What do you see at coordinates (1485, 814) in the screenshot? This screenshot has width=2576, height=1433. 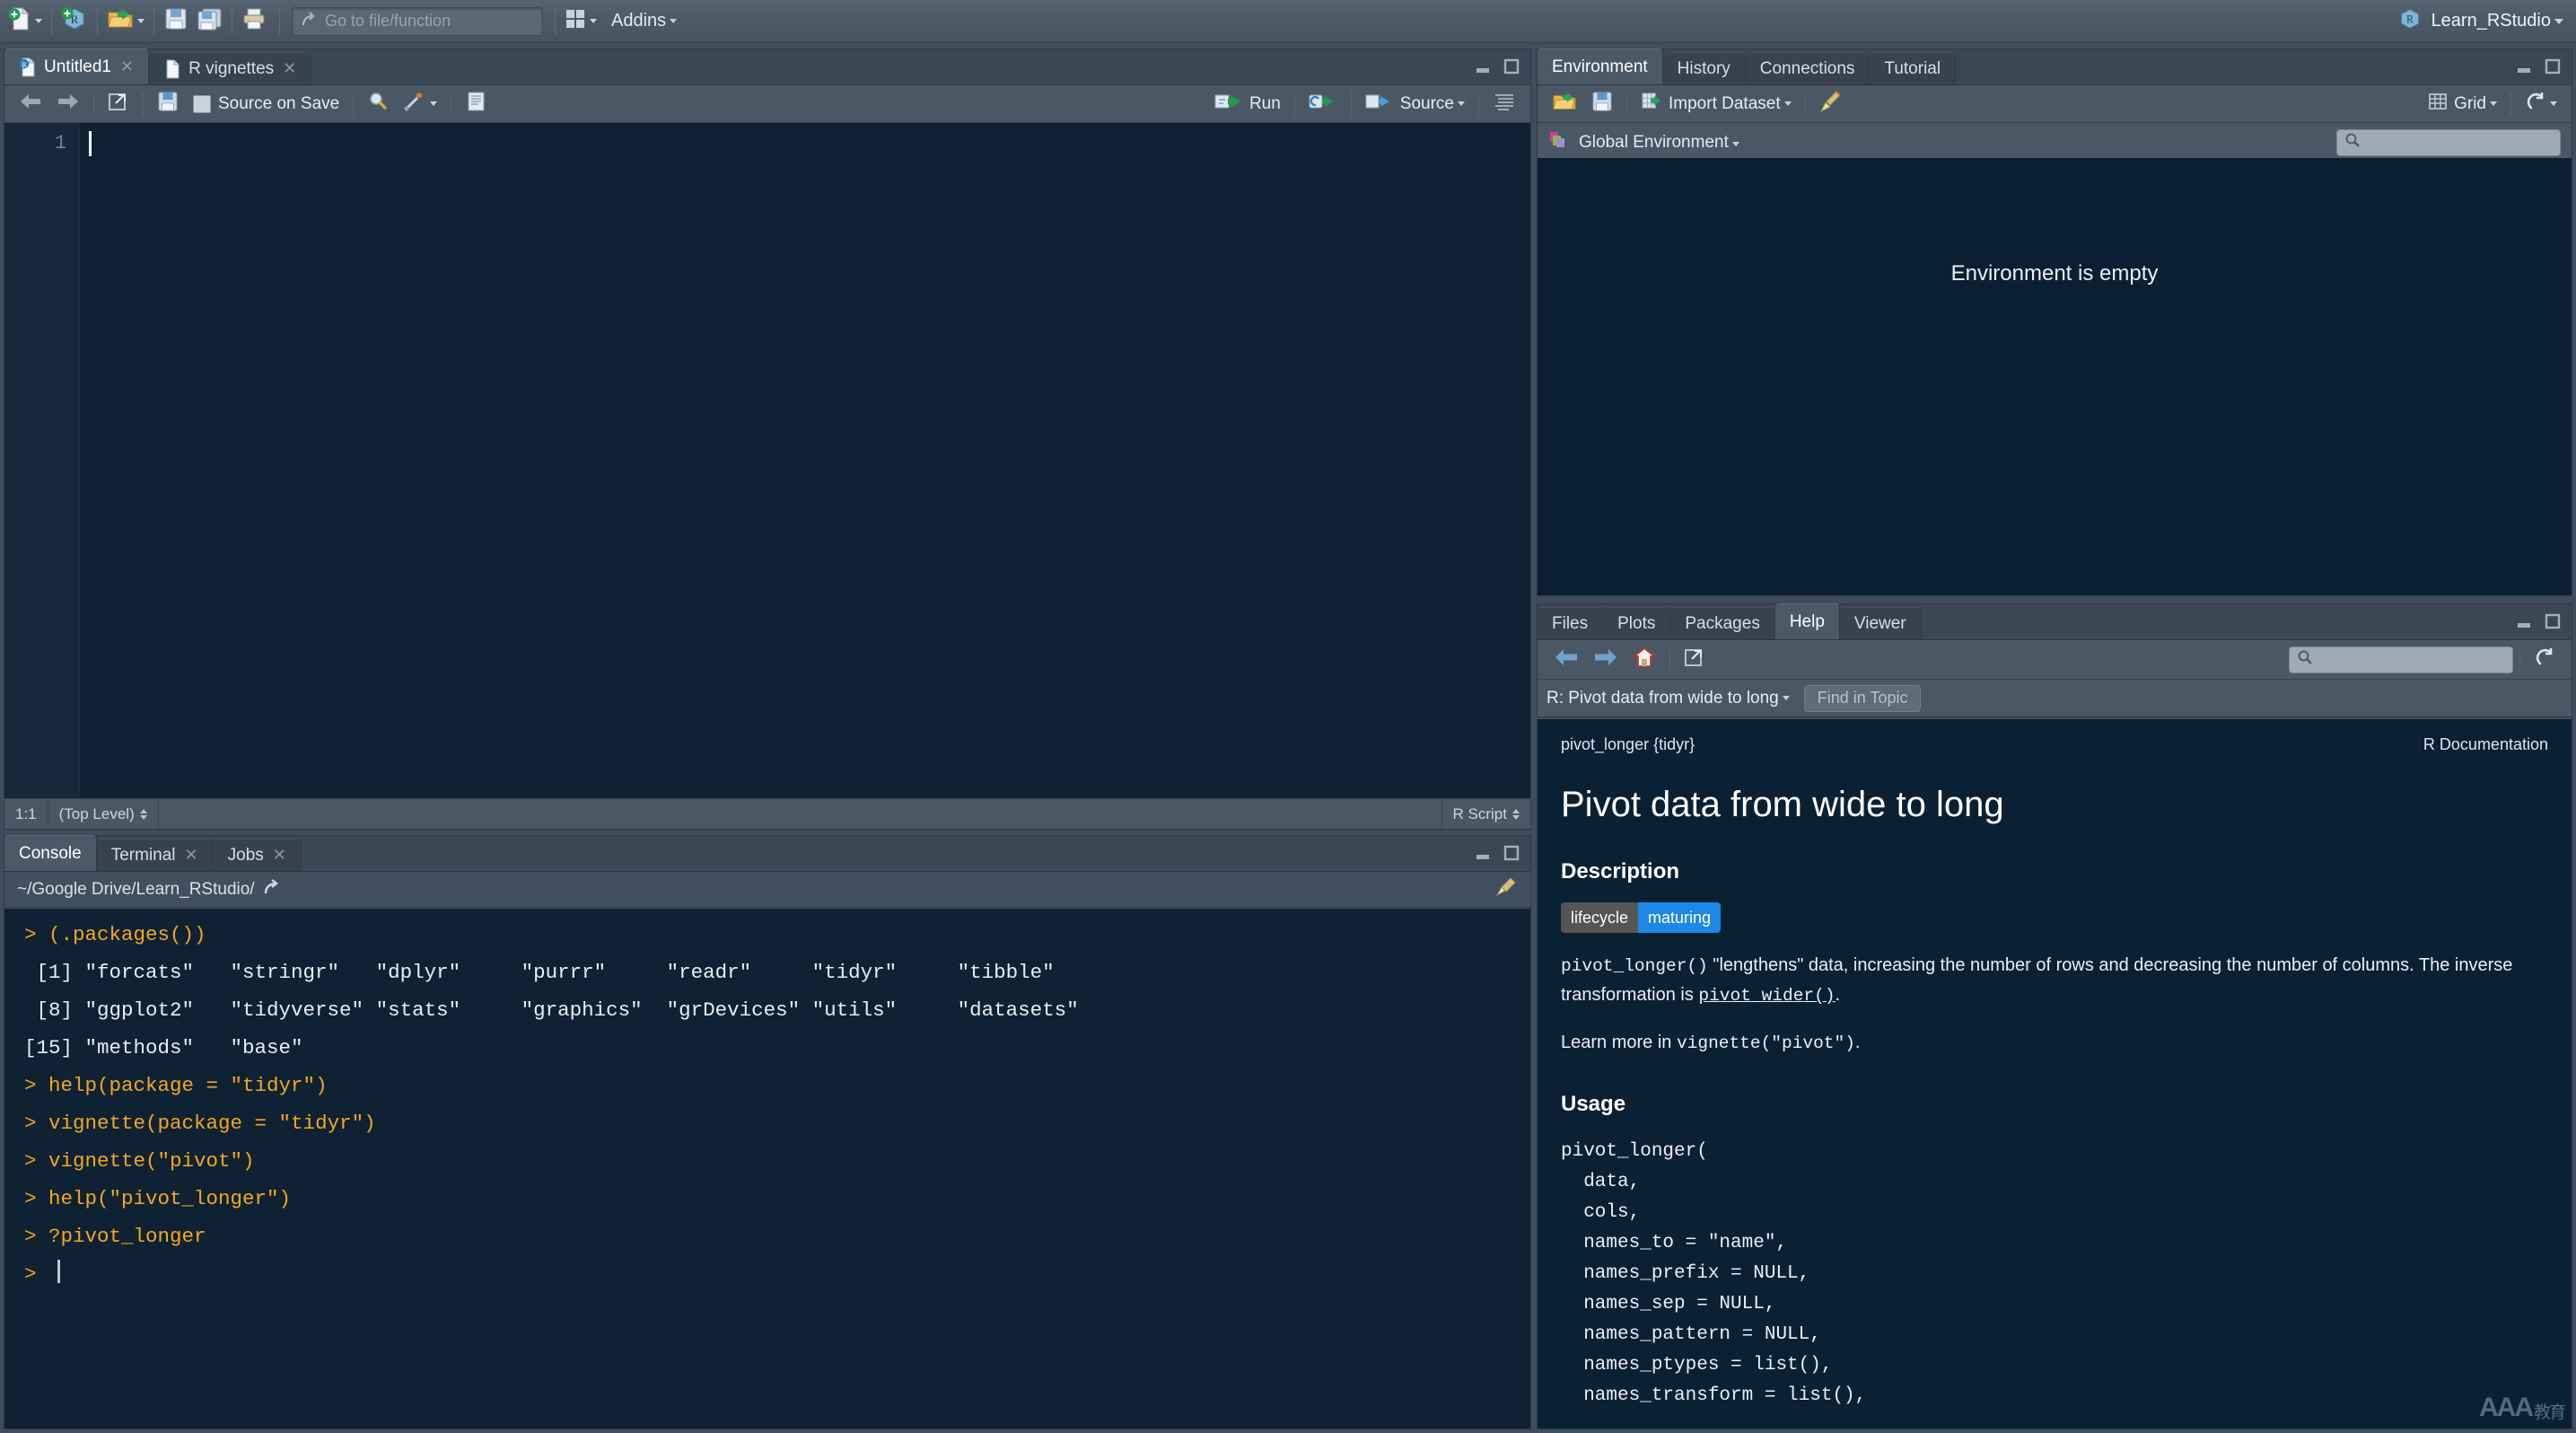 I see `file-type-selector: R Script` at bounding box center [1485, 814].